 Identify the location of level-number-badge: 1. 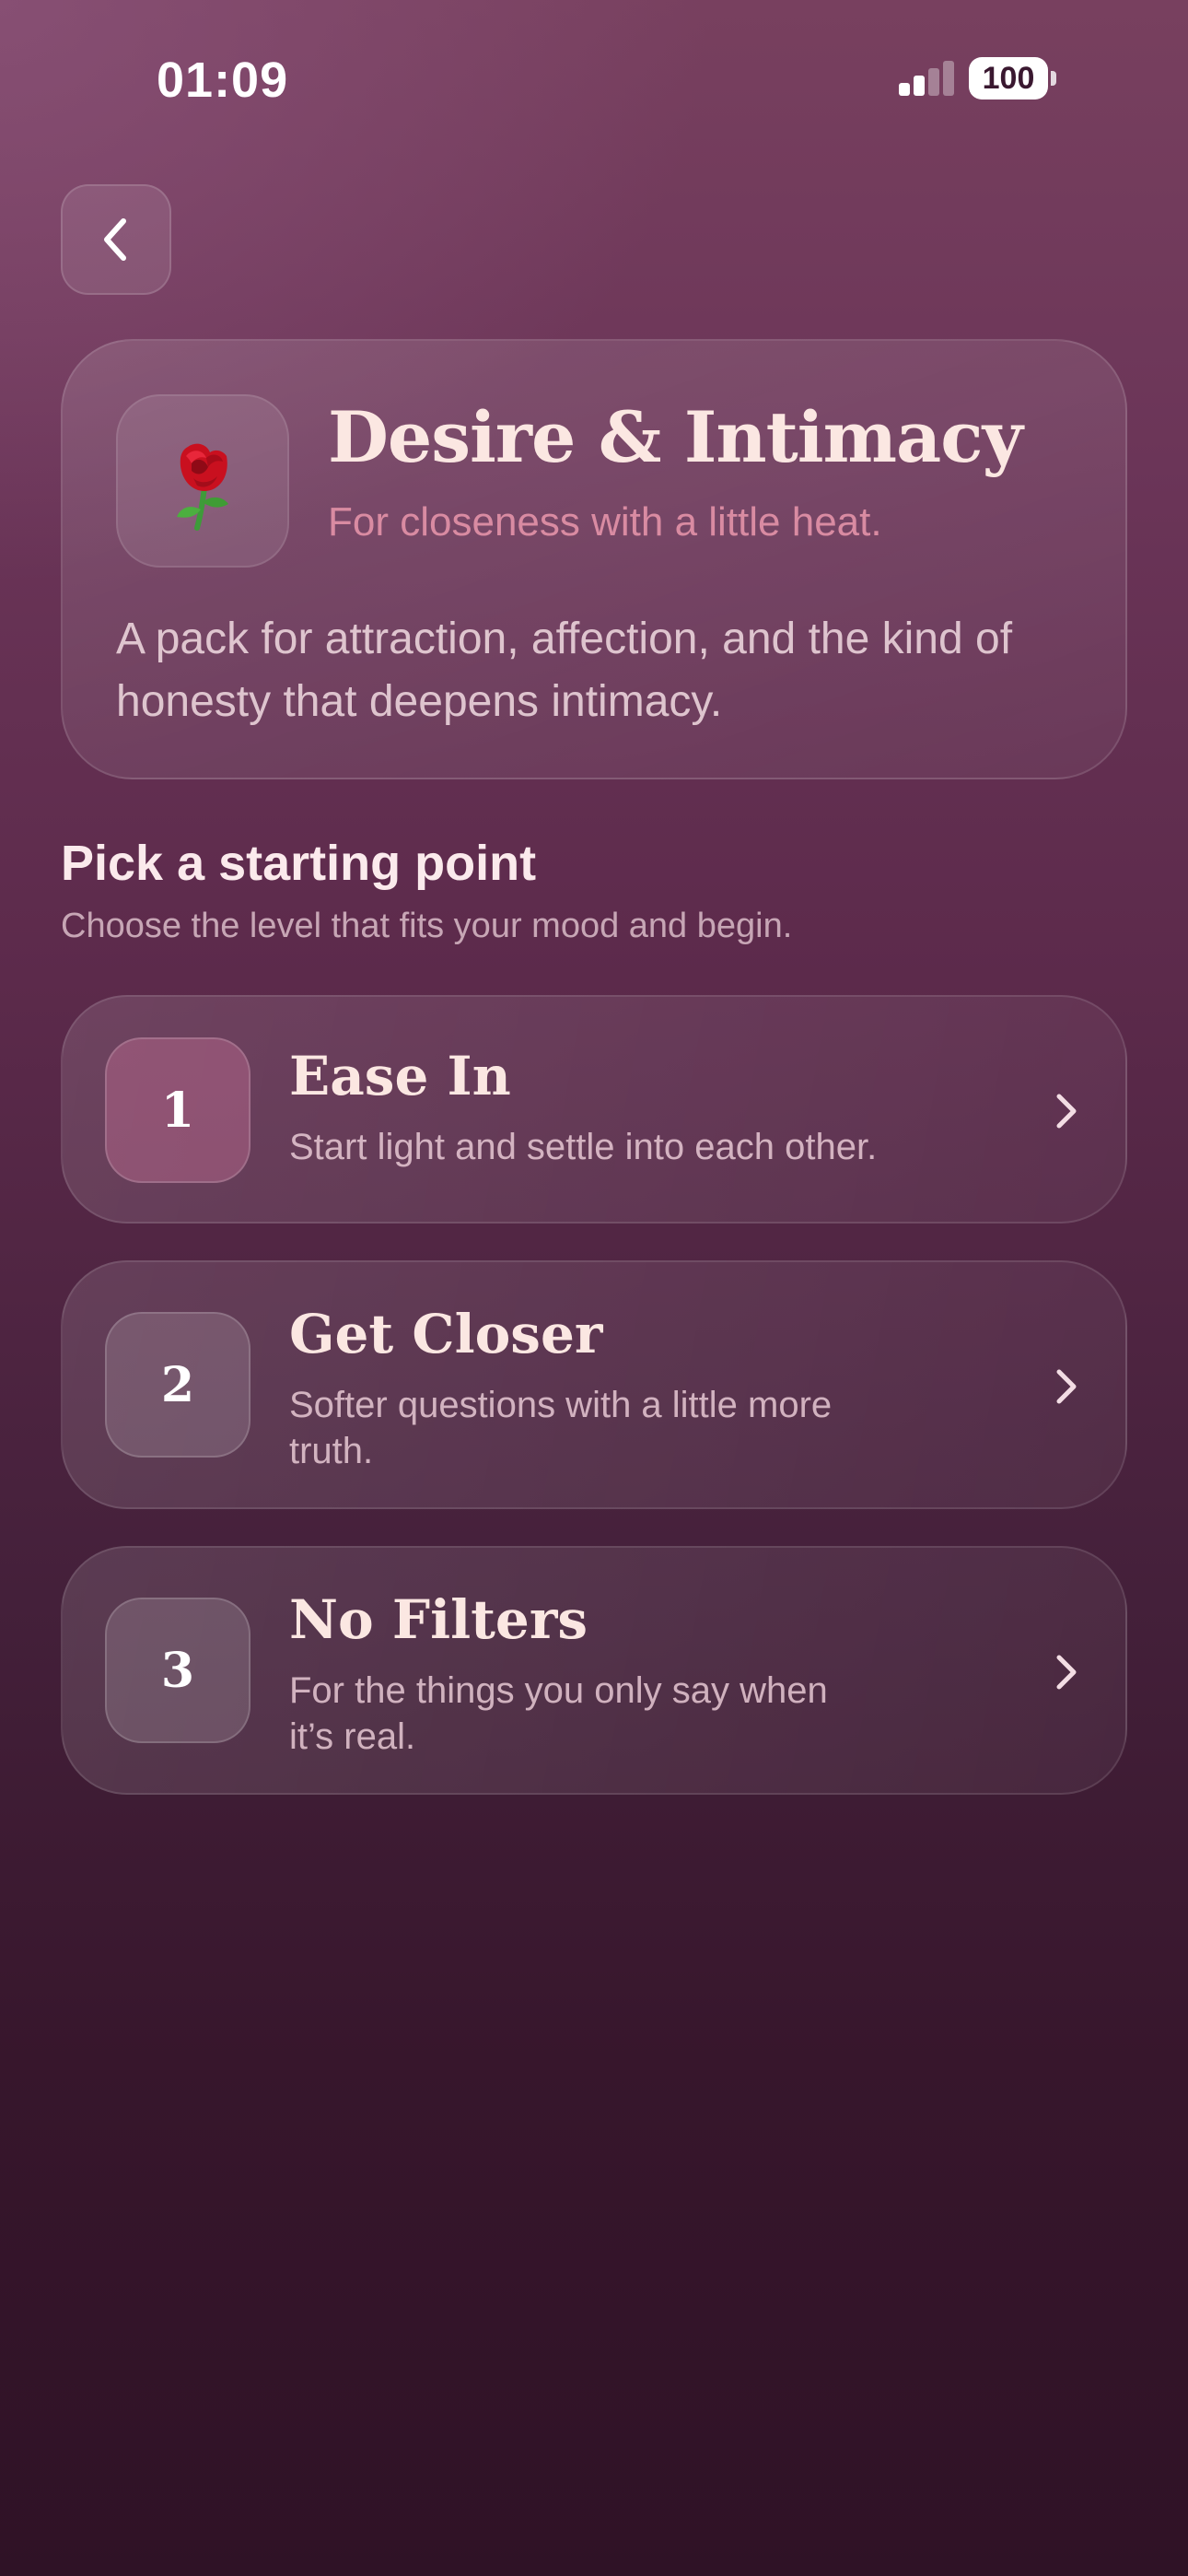
(177, 1110).